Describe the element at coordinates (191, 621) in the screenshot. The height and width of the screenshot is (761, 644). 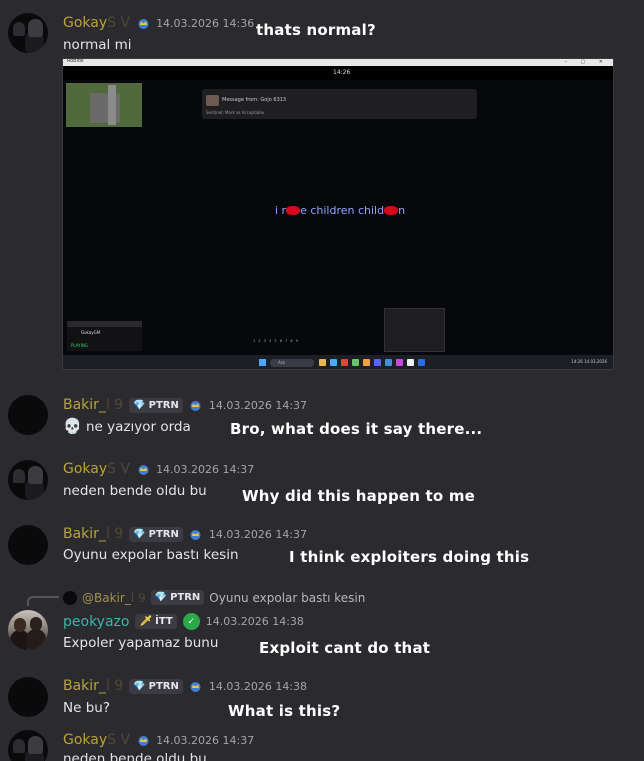
I see `shield-check-icon: ✓` at that location.